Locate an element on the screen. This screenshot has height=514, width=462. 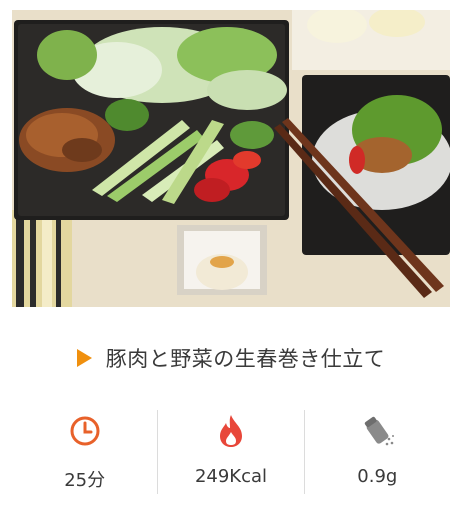
calories-value: 249Kcal is located at coordinates (231, 476).